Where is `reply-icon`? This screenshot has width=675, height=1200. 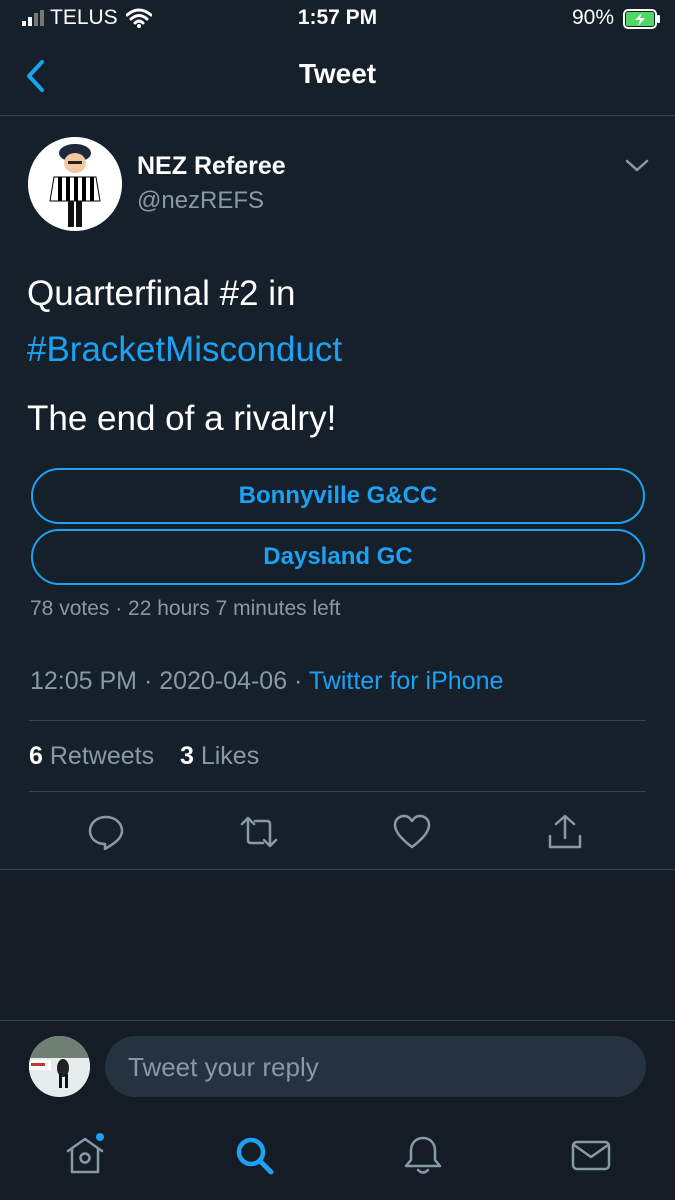 reply-icon is located at coordinates (106, 832).